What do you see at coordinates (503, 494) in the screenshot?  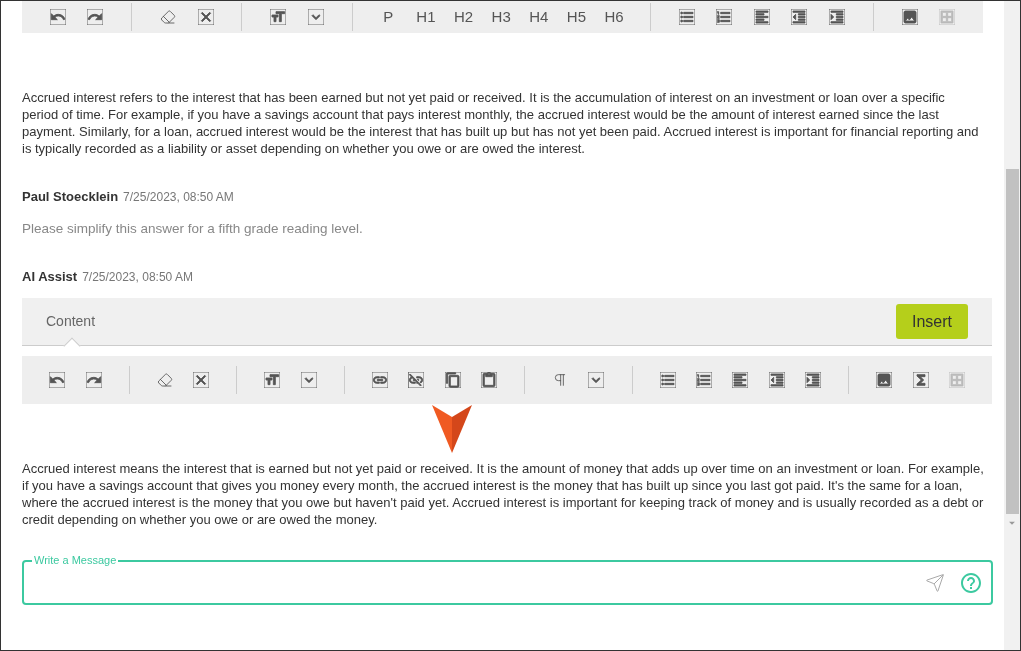 I see `message-text: Accrued interest means the interest that is earned but not yet paid or received. It is the amount of money that adds up over time on an investment or loan. For example, if you have a savings account that gives you money every month, the accrued interest is the money that has built up since you last got paid. It's the same for a loan, where the accrued interest is the money that you owe but haven't paid yet. Accrued interest is important for keeping track of money and is usually recorded as a debt or credit depending on whether you owe or are owed the money.` at bounding box center [503, 494].